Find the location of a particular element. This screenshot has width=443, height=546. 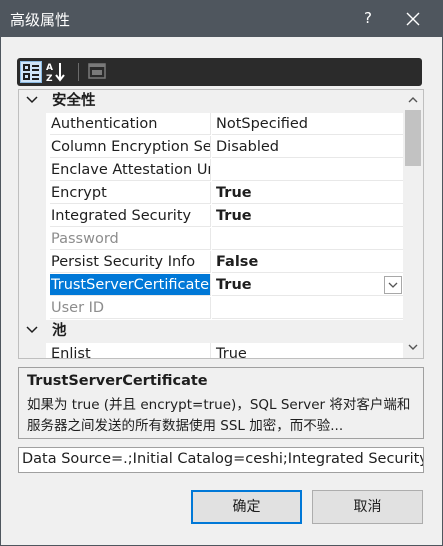

property-row-trust-server-certificate: TrustServerCertificate True is located at coordinates (211, 285).